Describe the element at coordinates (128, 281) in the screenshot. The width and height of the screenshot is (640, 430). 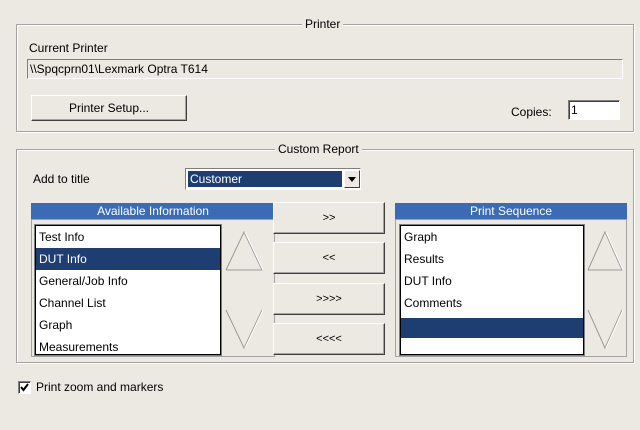
I see `available-item-general-job-info: General/Job Info` at that location.